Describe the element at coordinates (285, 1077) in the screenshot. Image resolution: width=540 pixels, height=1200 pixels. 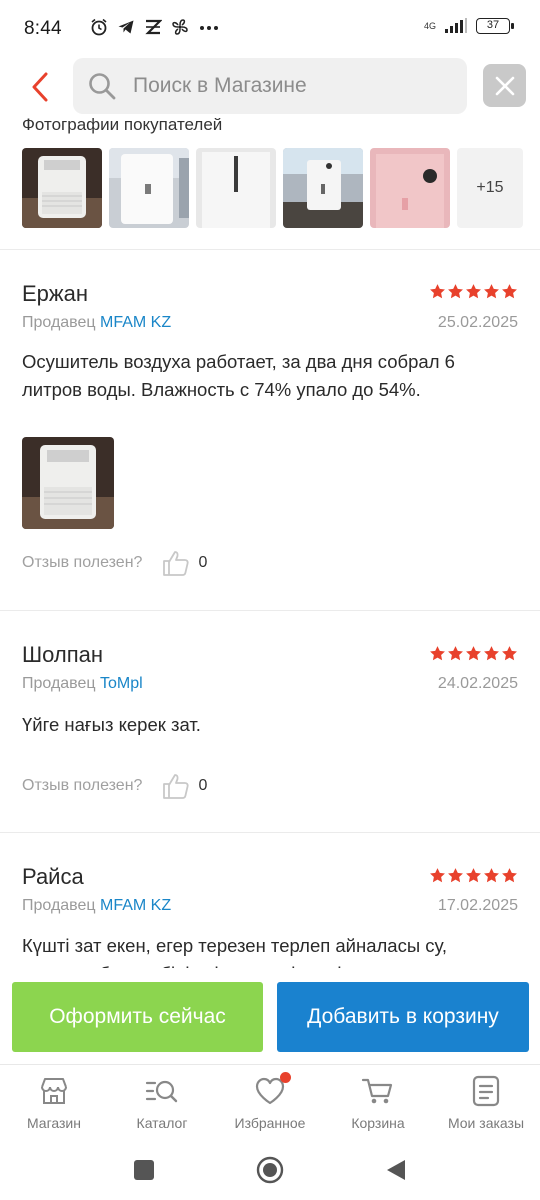
I see `notification-badge` at that location.